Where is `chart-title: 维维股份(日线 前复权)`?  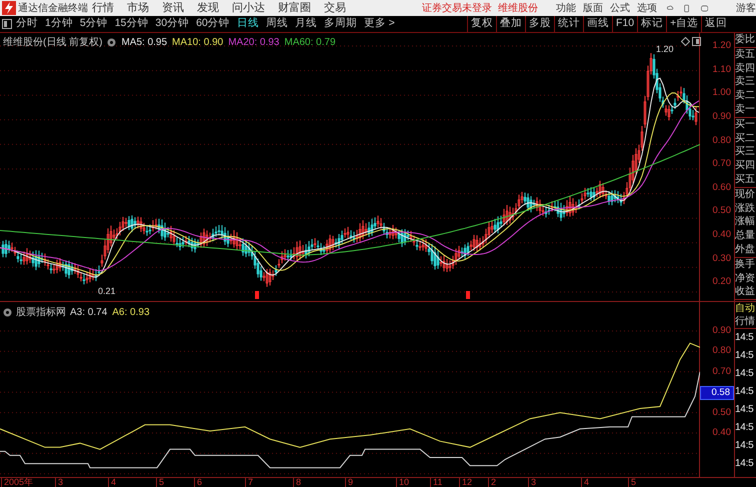
chart-title: 维维股份(日线 前复权) is located at coordinates (52, 43).